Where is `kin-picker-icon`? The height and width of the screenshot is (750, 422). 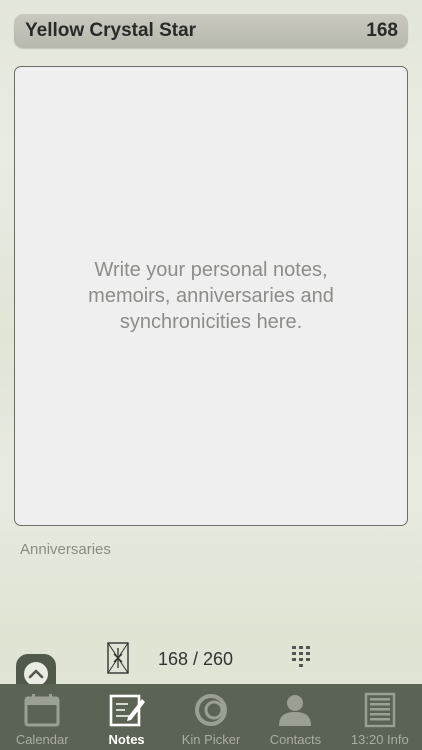 kin-picker-icon is located at coordinates (211, 710).